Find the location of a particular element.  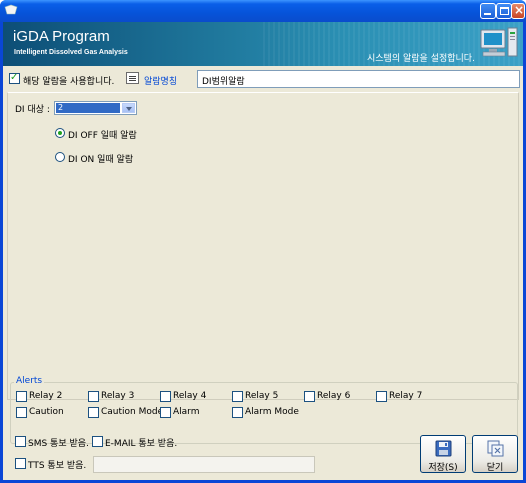

relay-5-checkbox is located at coordinates (237, 396).